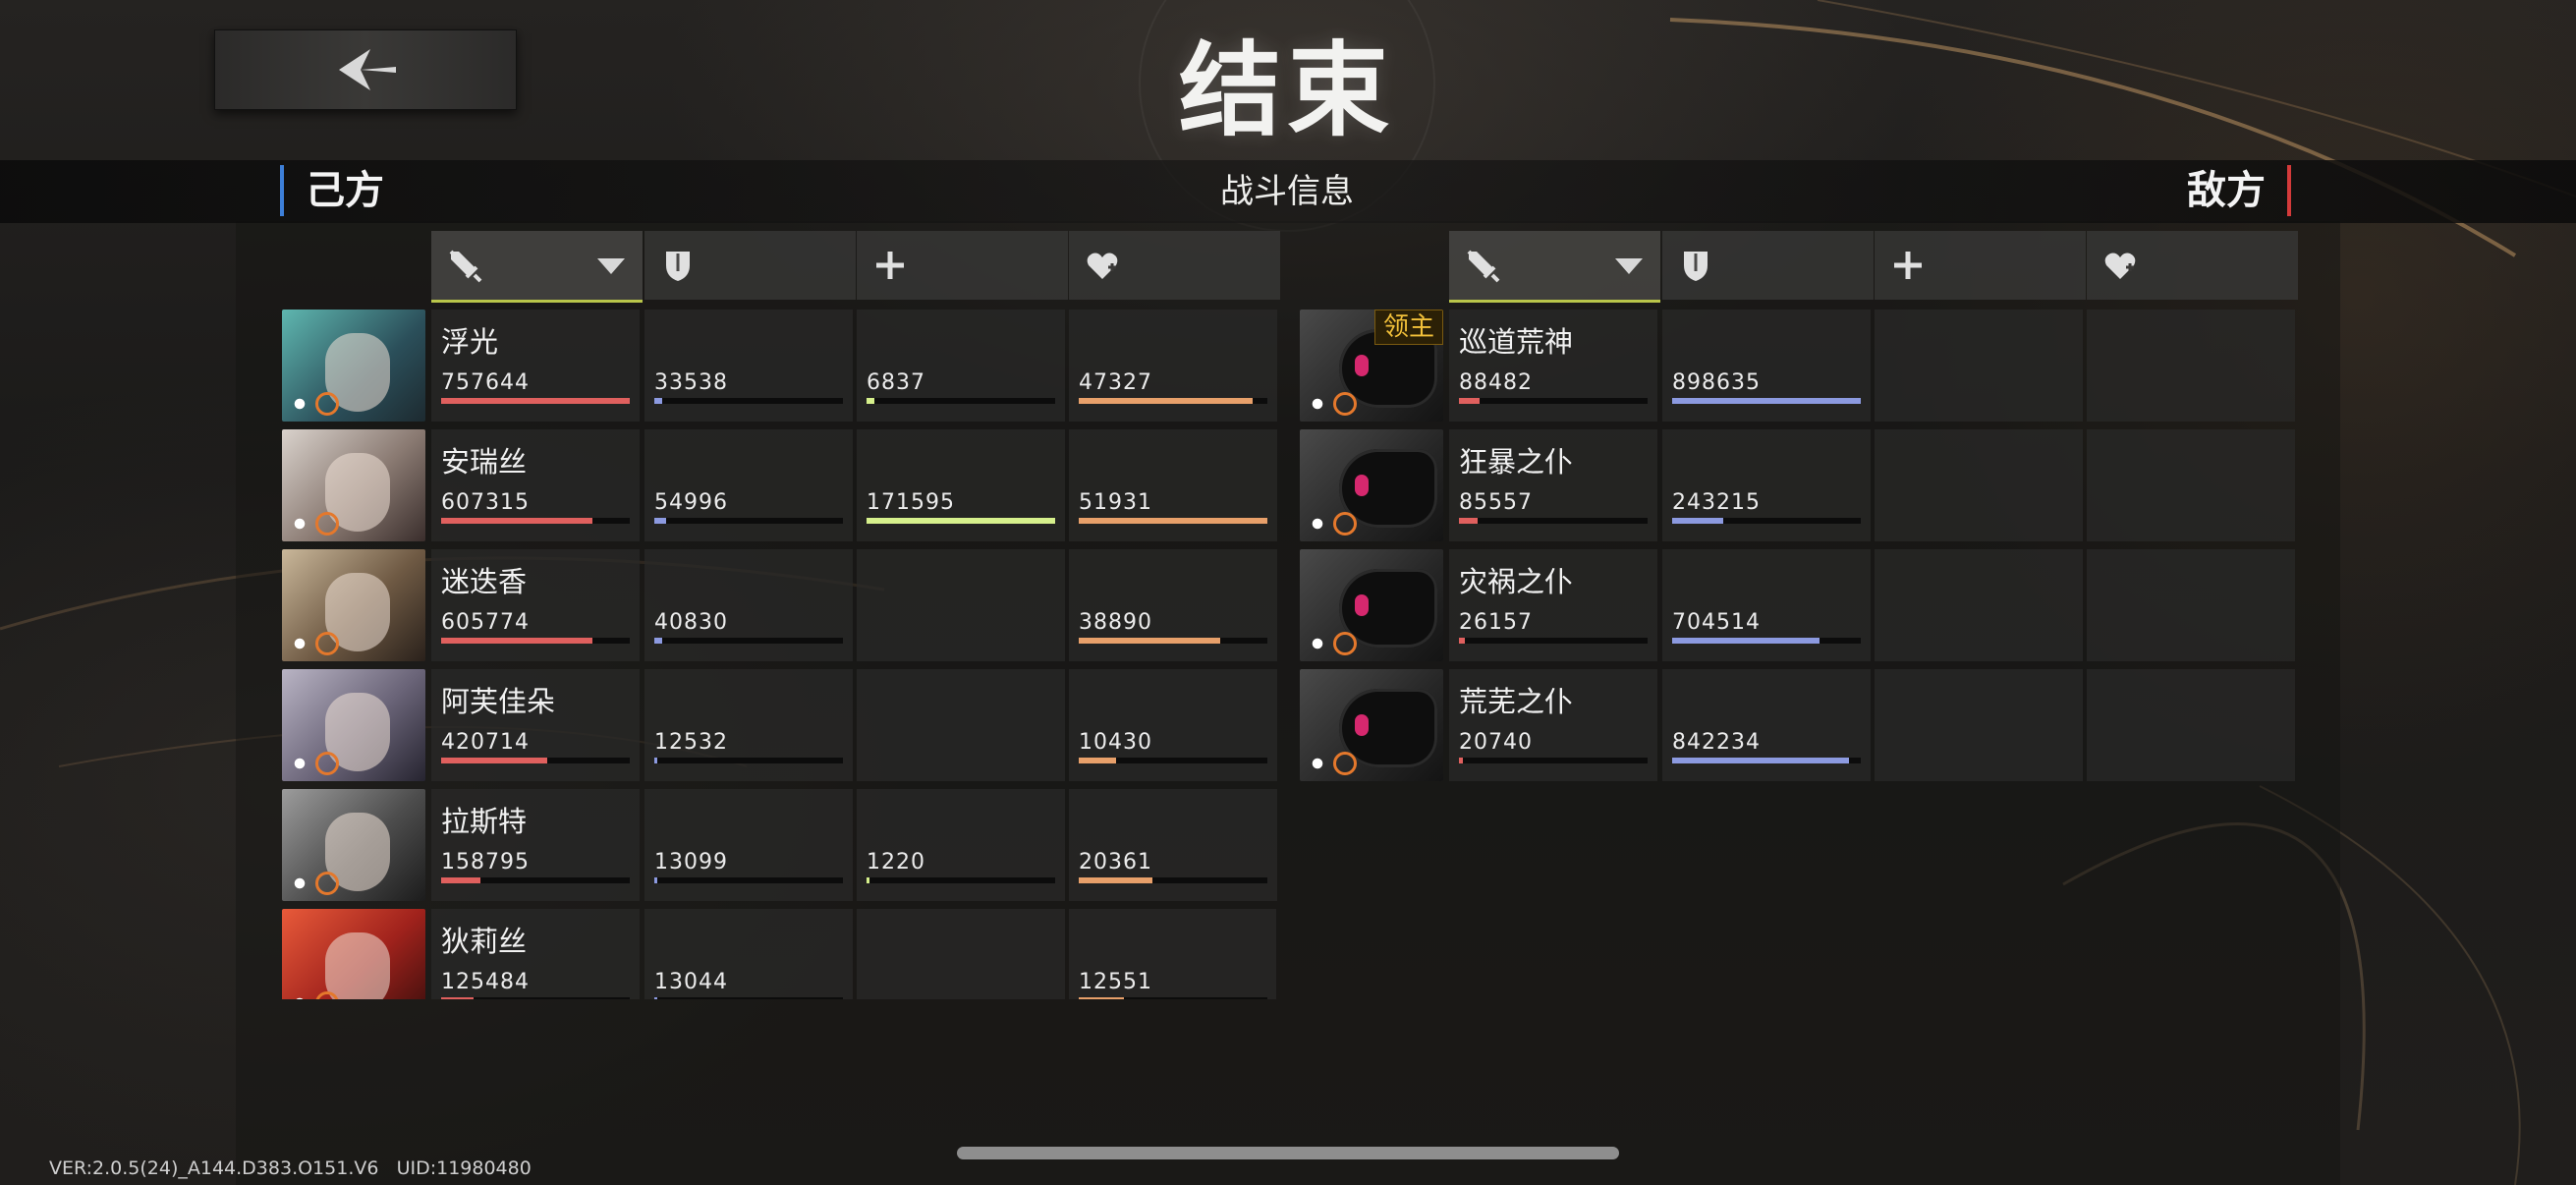  I want to click on back-arrow-icon, so click(367, 69).